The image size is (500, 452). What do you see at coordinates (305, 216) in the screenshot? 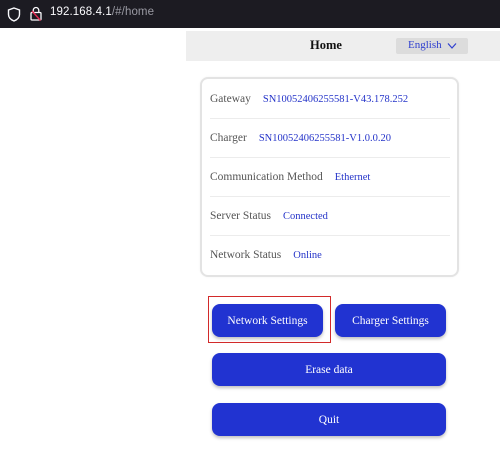
I see `server-status-value: Connected` at bounding box center [305, 216].